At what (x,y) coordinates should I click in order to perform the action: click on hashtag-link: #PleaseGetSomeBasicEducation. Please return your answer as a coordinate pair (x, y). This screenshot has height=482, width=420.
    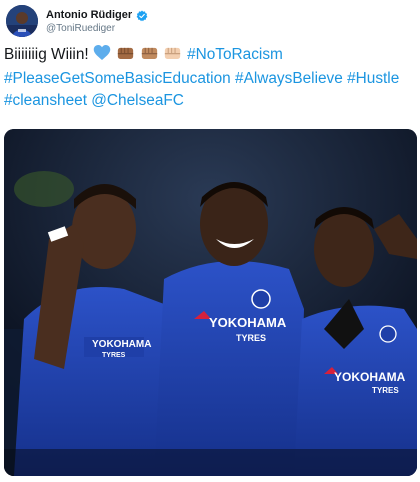
    Looking at the image, I should click on (117, 78).